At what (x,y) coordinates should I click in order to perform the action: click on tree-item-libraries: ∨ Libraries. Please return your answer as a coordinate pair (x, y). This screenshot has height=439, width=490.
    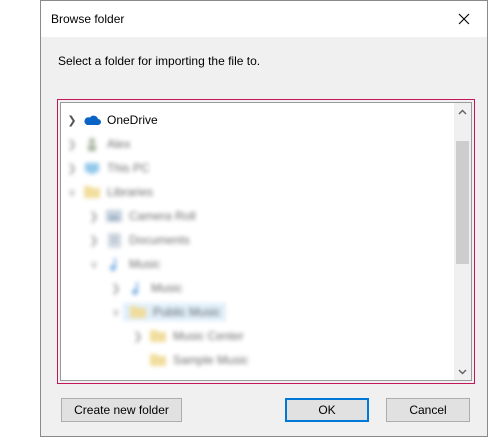
    Looking at the image, I should click on (109, 192).